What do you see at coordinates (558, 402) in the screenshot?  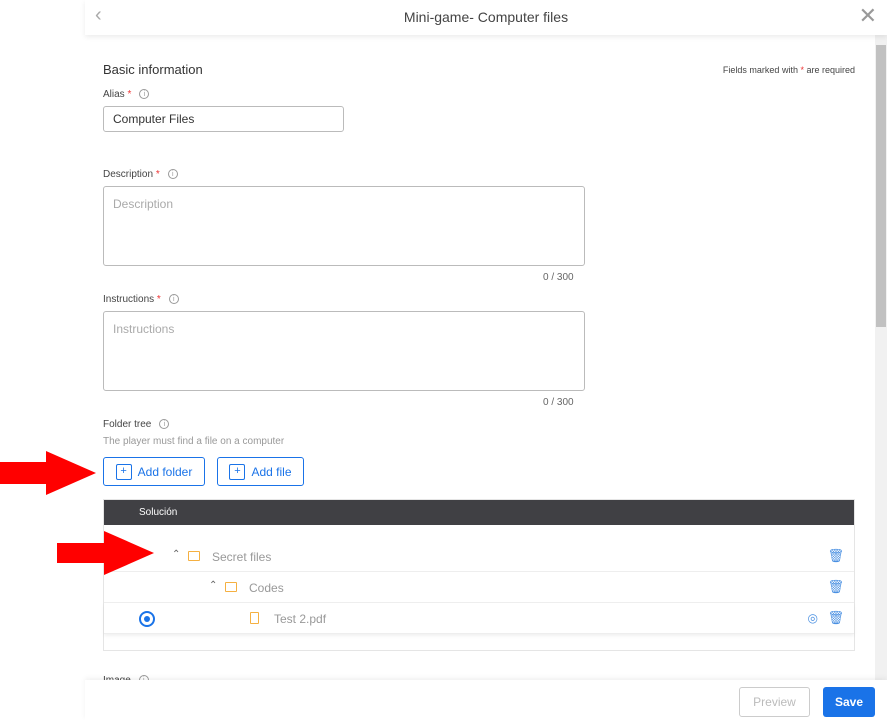 I see `instructions-counter: 0 / 300` at bounding box center [558, 402].